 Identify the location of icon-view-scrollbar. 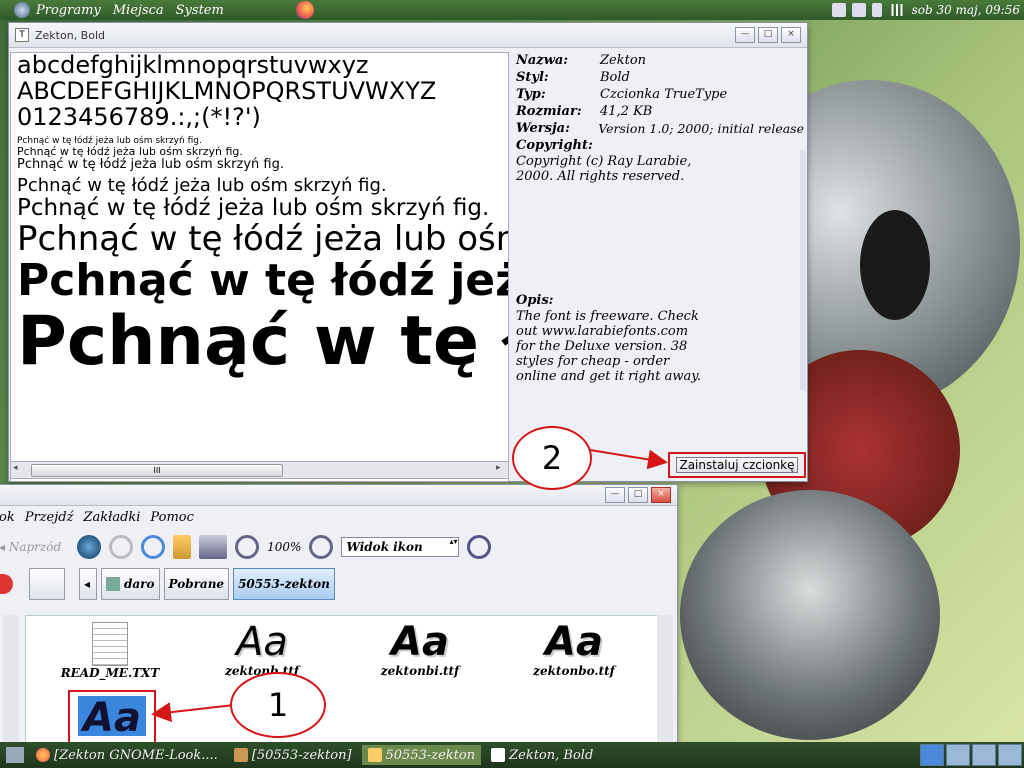
(665, 679).